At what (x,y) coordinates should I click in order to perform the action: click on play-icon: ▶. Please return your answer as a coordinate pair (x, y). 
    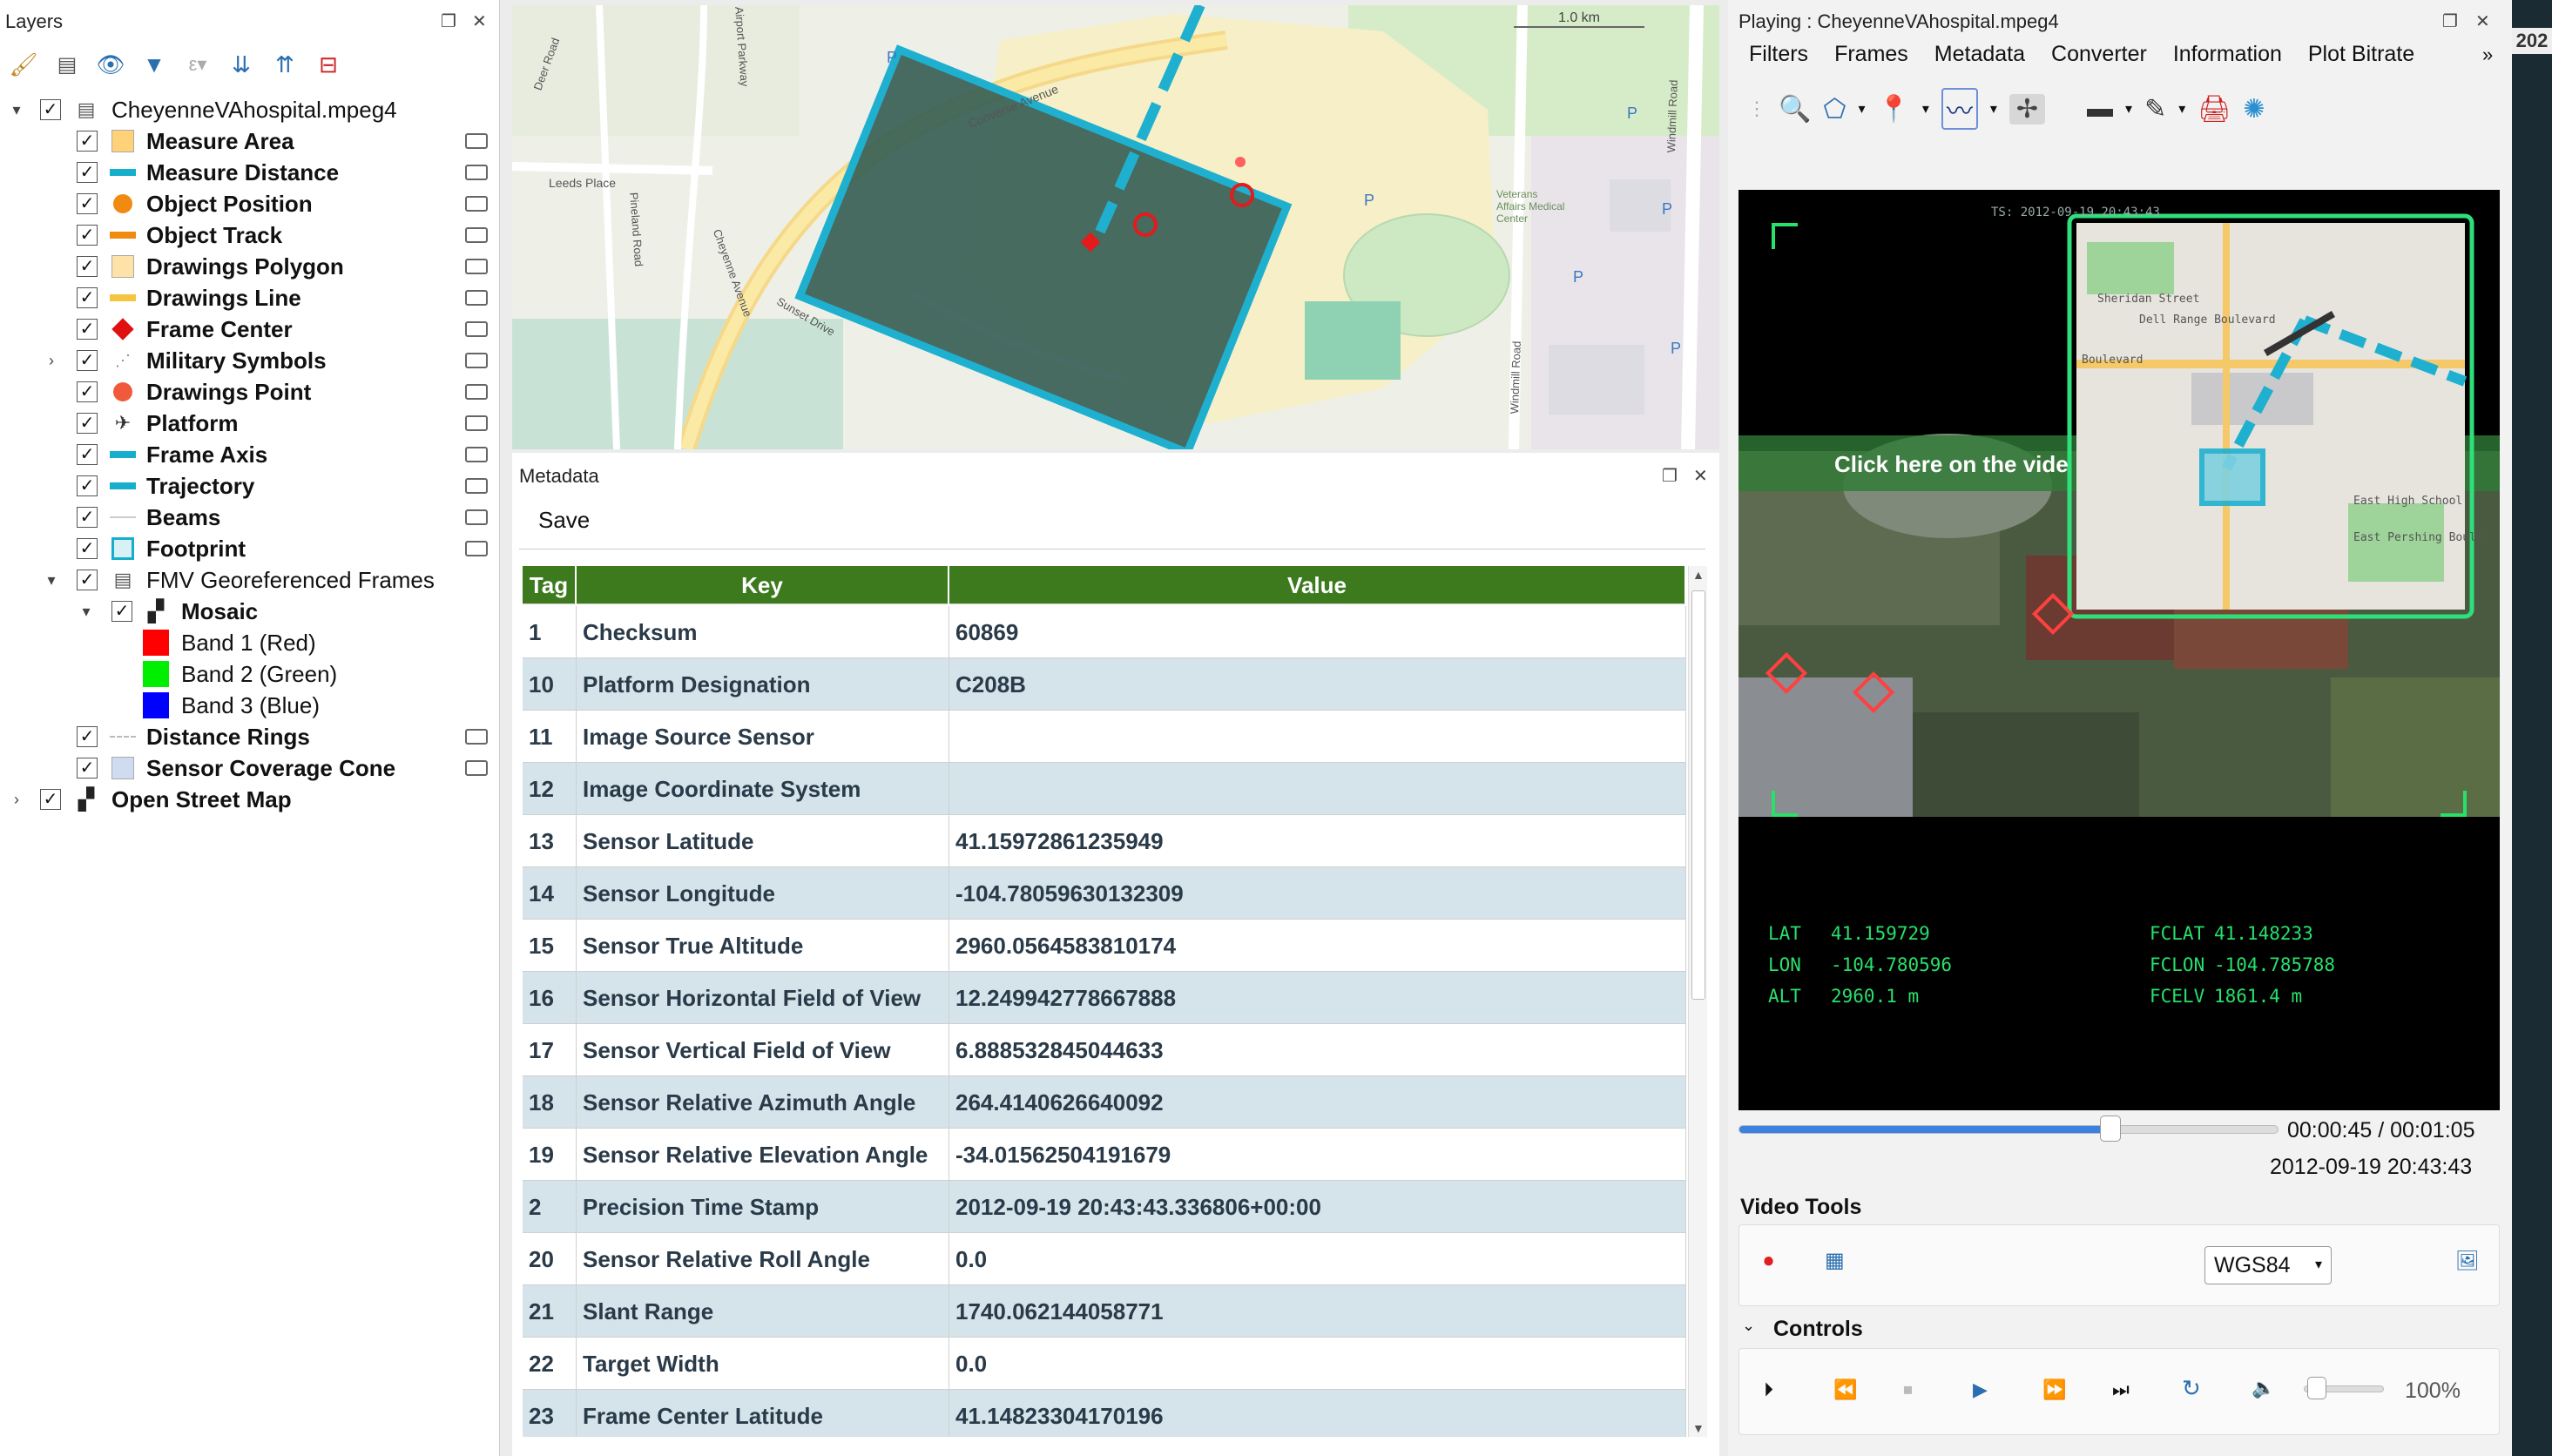
    Looking at the image, I should click on (1980, 1389).